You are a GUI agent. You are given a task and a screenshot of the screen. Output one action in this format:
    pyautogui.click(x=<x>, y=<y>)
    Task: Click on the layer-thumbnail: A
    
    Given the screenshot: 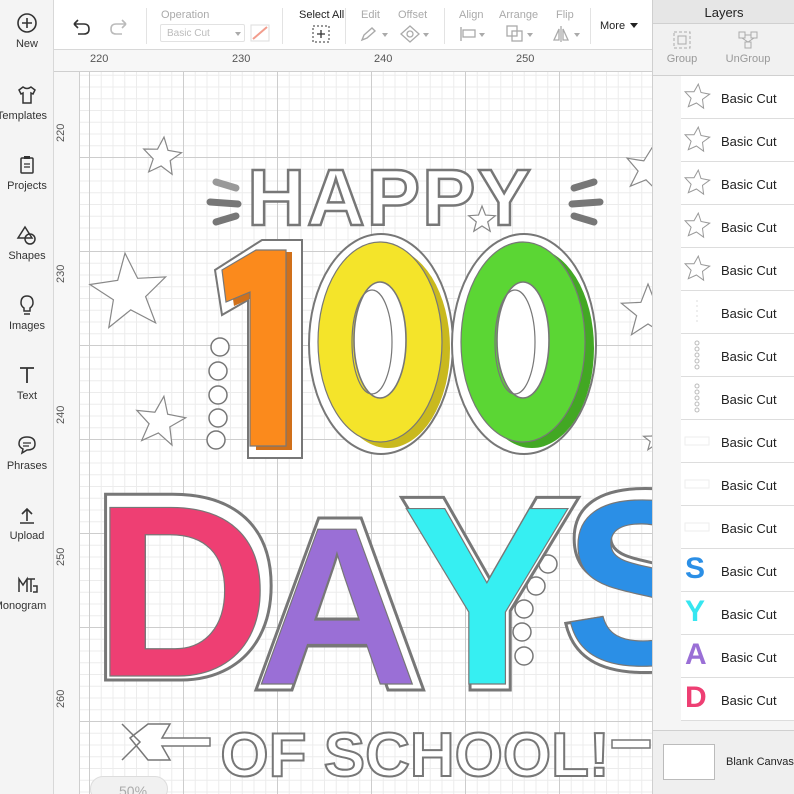 What is the action you would take?
    pyautogui.click(x=697, y=655)
    